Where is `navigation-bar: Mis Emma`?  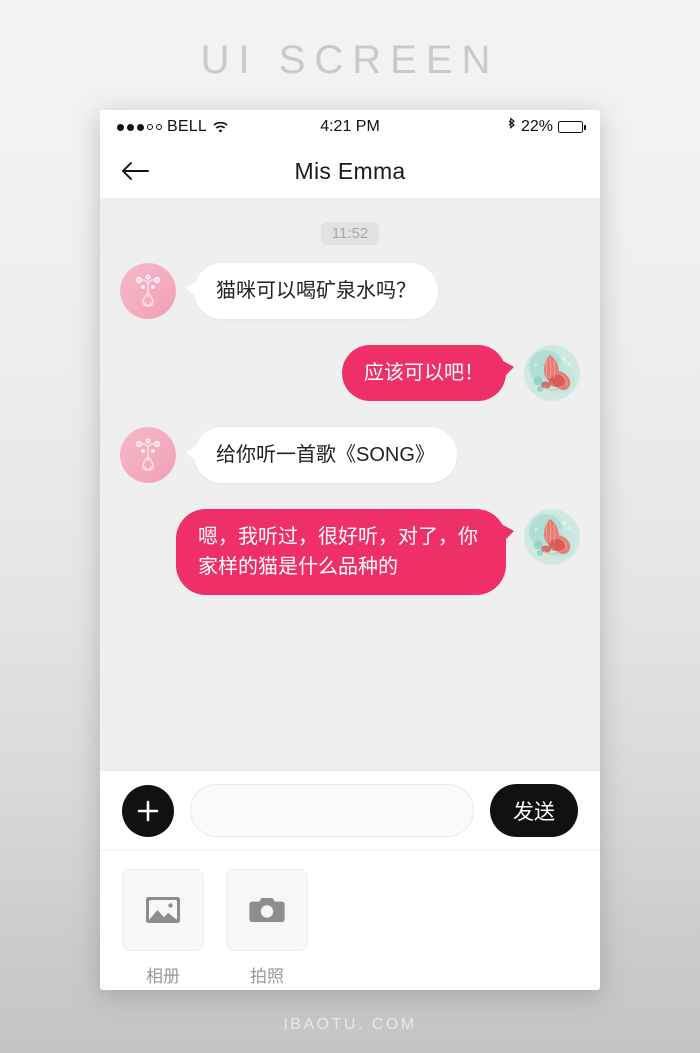 navigation-bar: Mis Emma is located at coordinates (350, 171).